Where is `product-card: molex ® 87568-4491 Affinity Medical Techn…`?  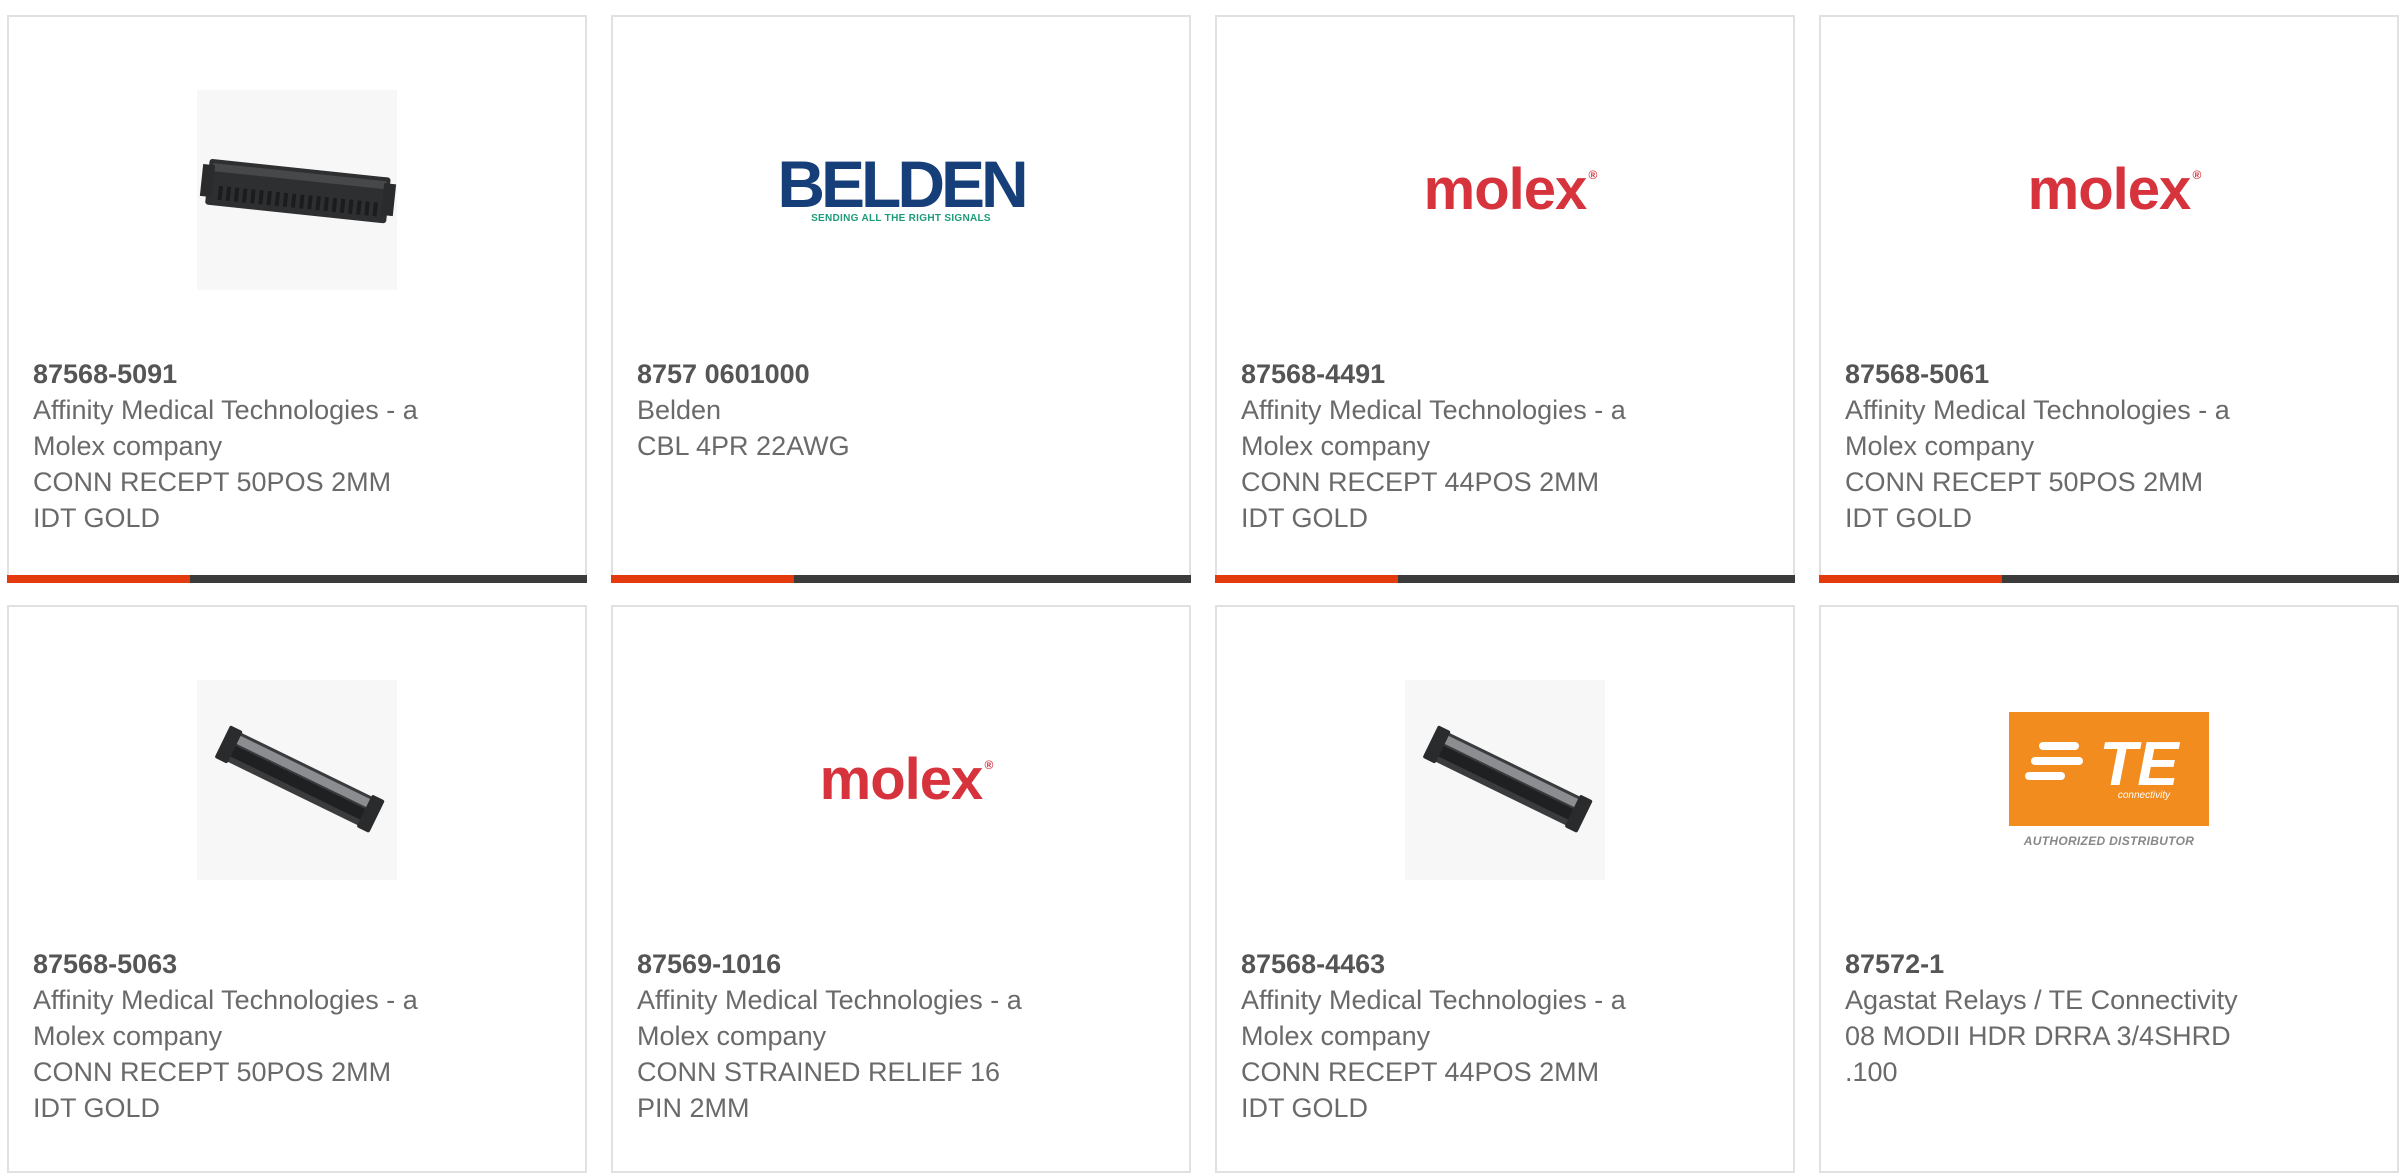
product-card: molex ® 87568-4491 Affinity Medical Techn… is located at coordinates (1505, 299).